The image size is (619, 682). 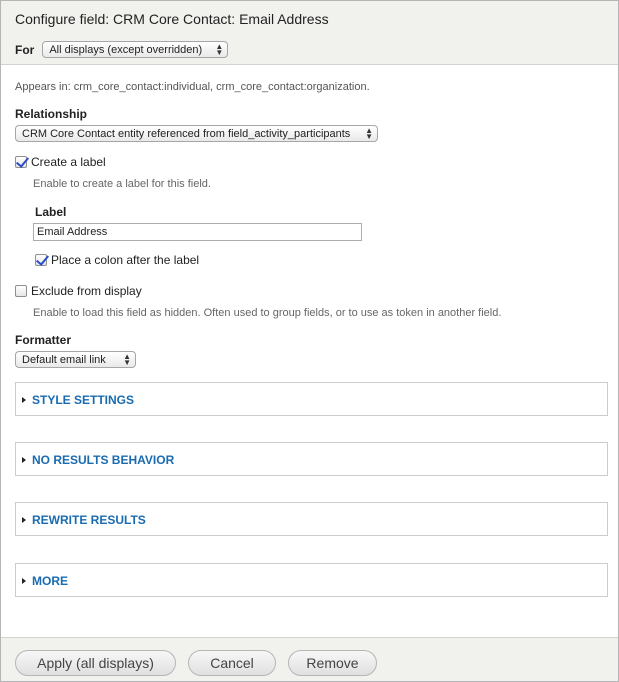 I want to click on formatter-select: Default email link ▲ ▼, so click(x=75, y=359).